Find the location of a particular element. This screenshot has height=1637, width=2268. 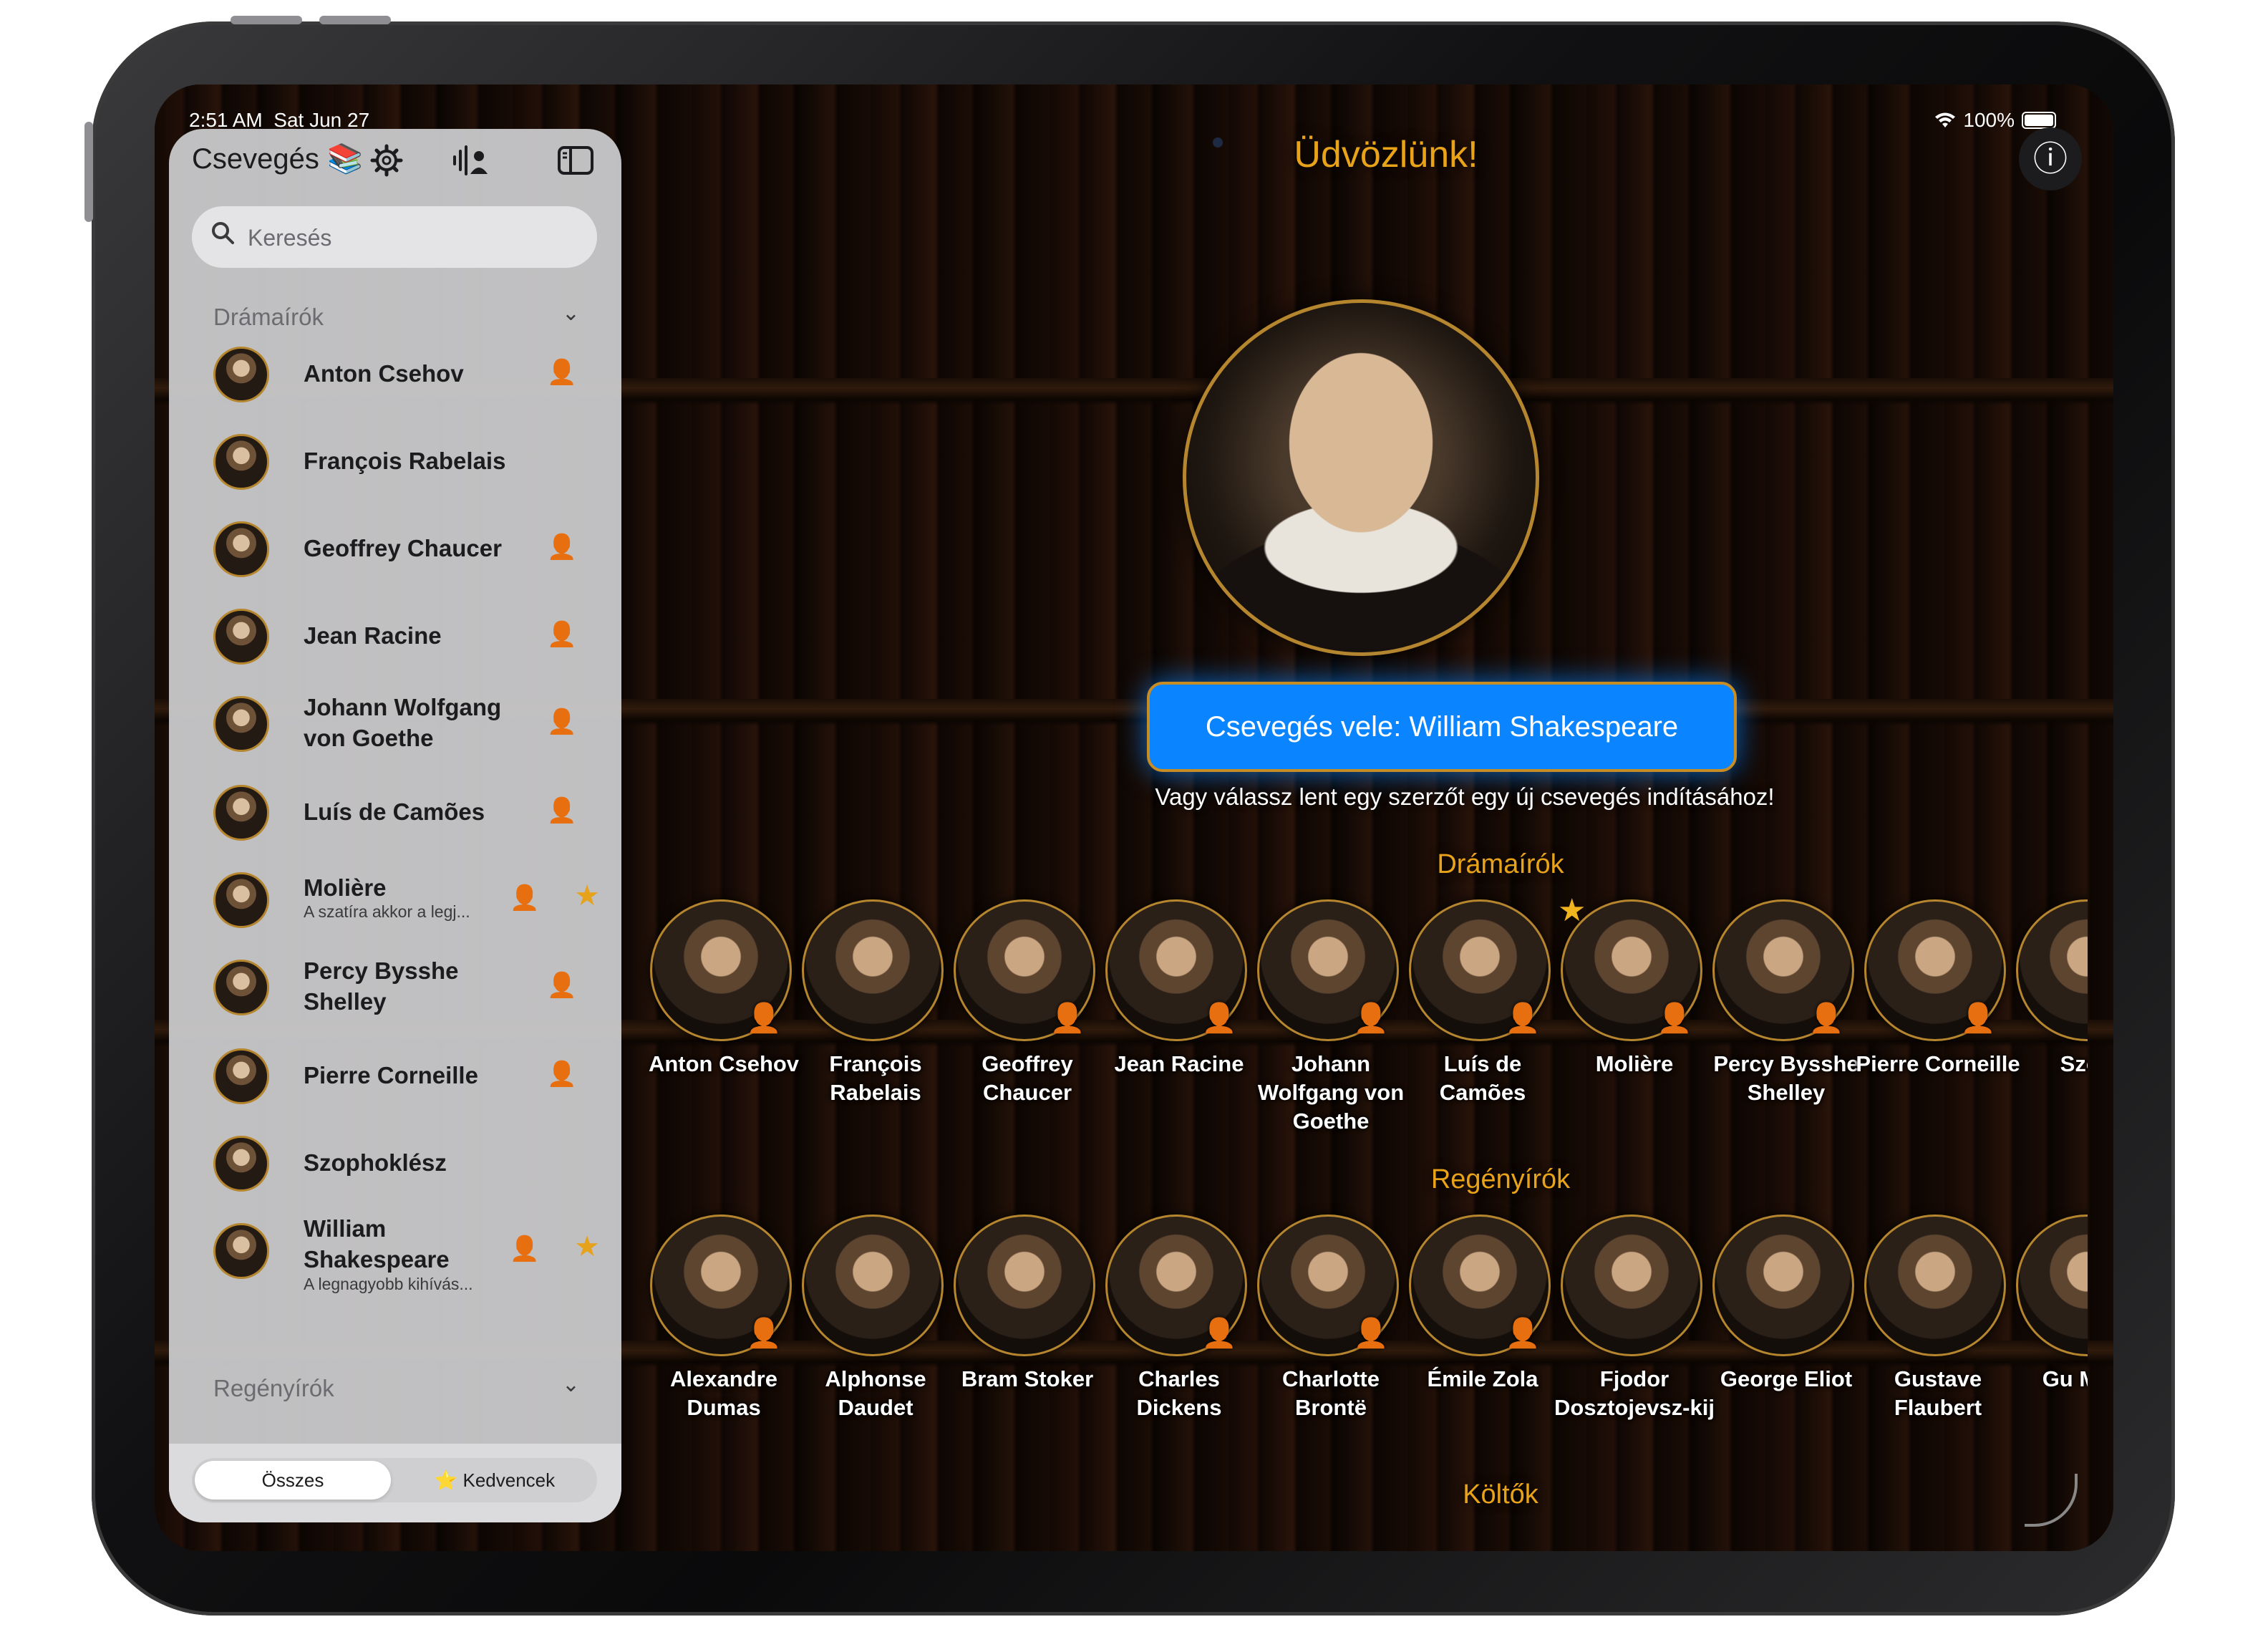

sidebar-author-item: Pierre Corneille 👤 is located at coordinates (406, 1076).